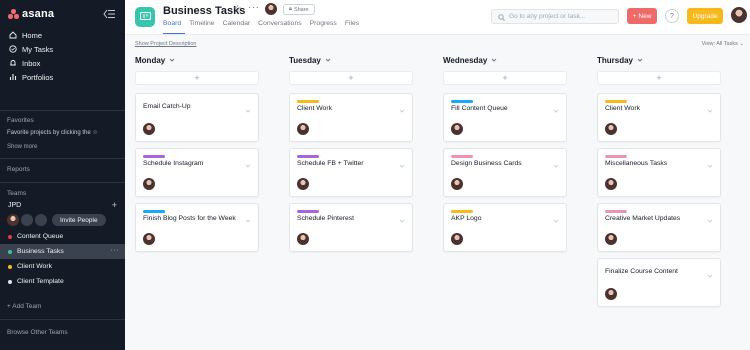 The height and width of the screenshot is (350, 750). What do you see at coordinates (62, 147) in the screenshot?
I see `show-more-link: Show more` at bounding box center [62, 147].